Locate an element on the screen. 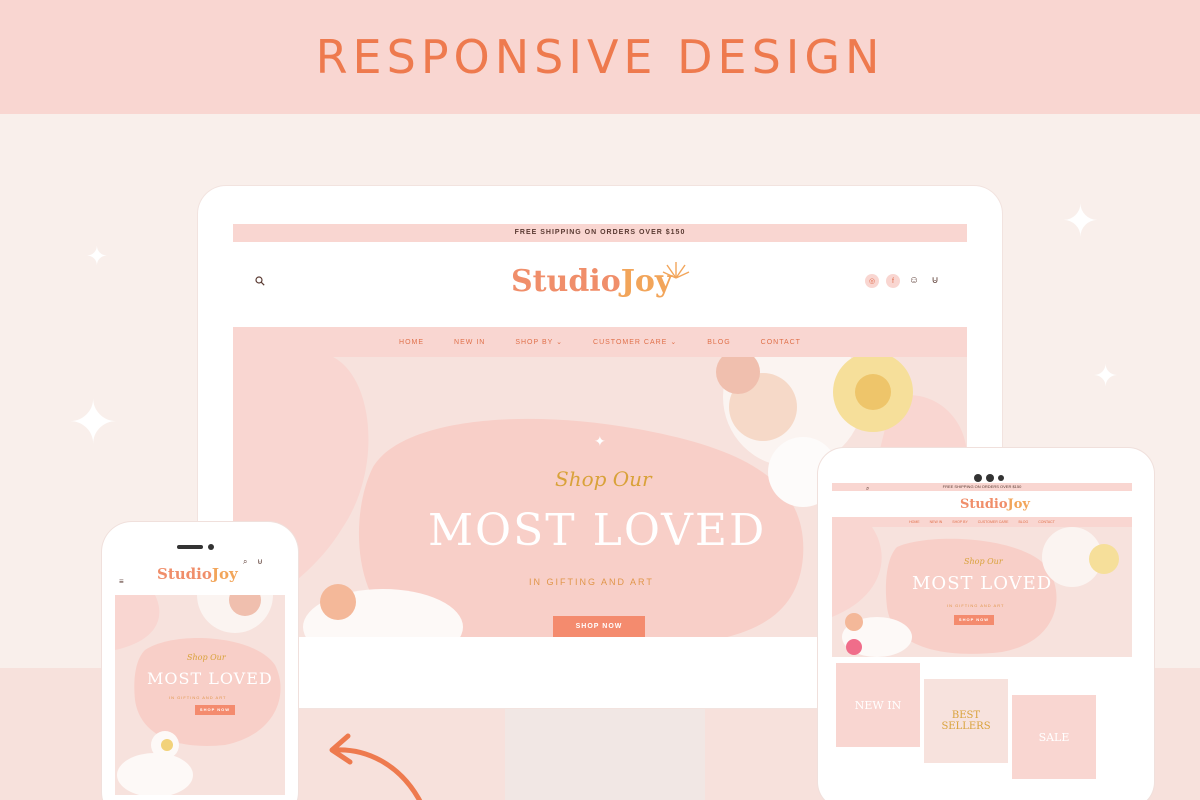 The height and width of the screenshot is (800, 1200). tablet-logo: StudioJoy is located at coordinates (995, 504).